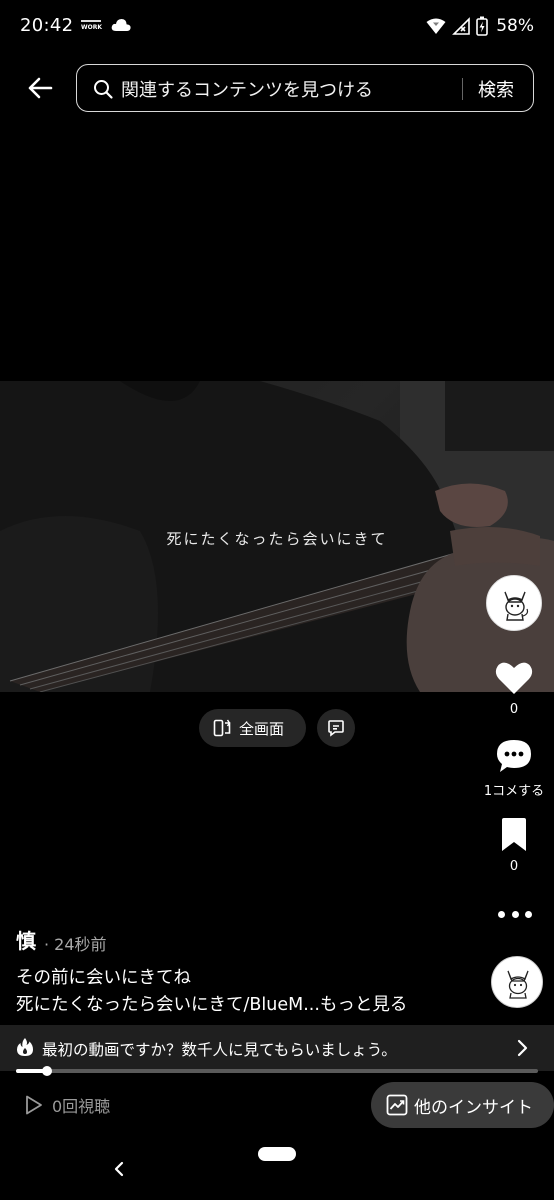 The image size is (554, 1200). Describe the element at coordinates (26, 939) in the screenshot. I see `author-name: 慎` at that location.